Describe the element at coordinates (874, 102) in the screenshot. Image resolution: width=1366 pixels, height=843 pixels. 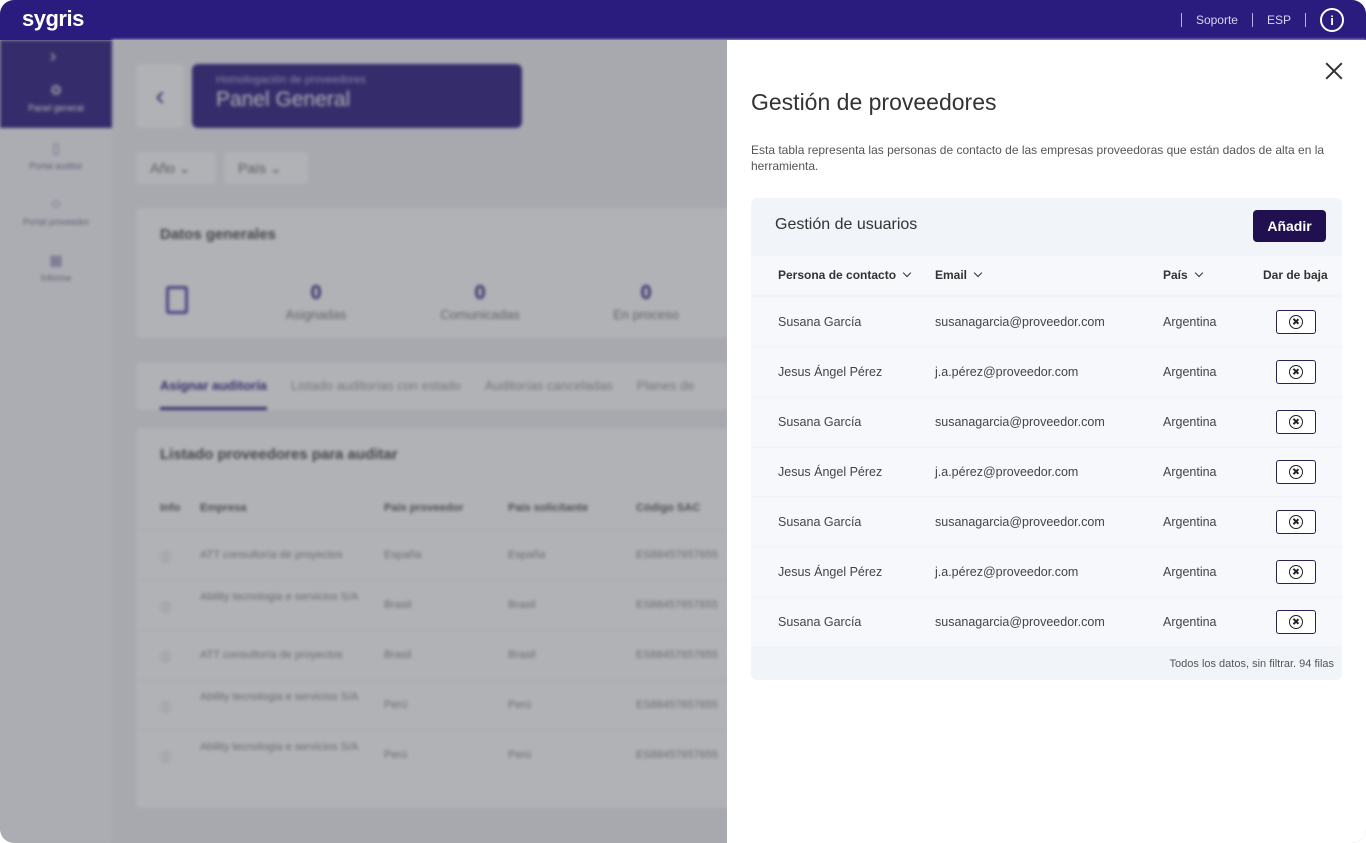
I see `drawer-title: Gestión de proveedores` at that location.